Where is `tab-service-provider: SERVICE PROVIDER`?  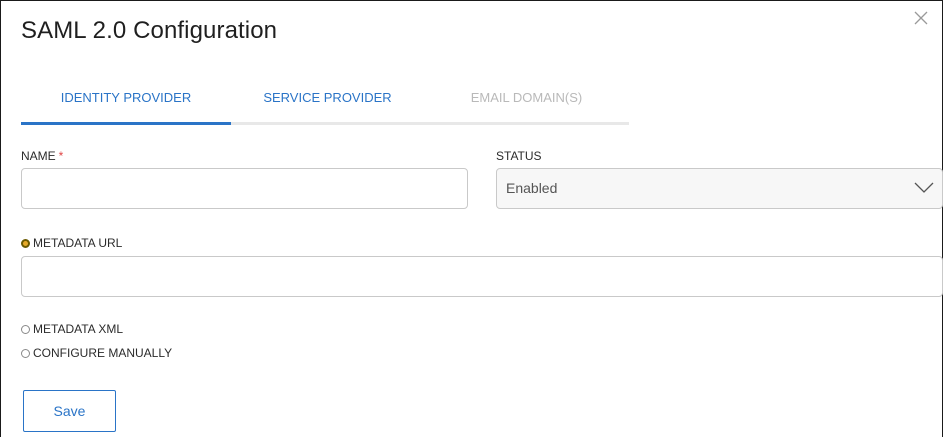 tab-service-provider: SERVICE PROVIDER is located at coordinates (327, 102).